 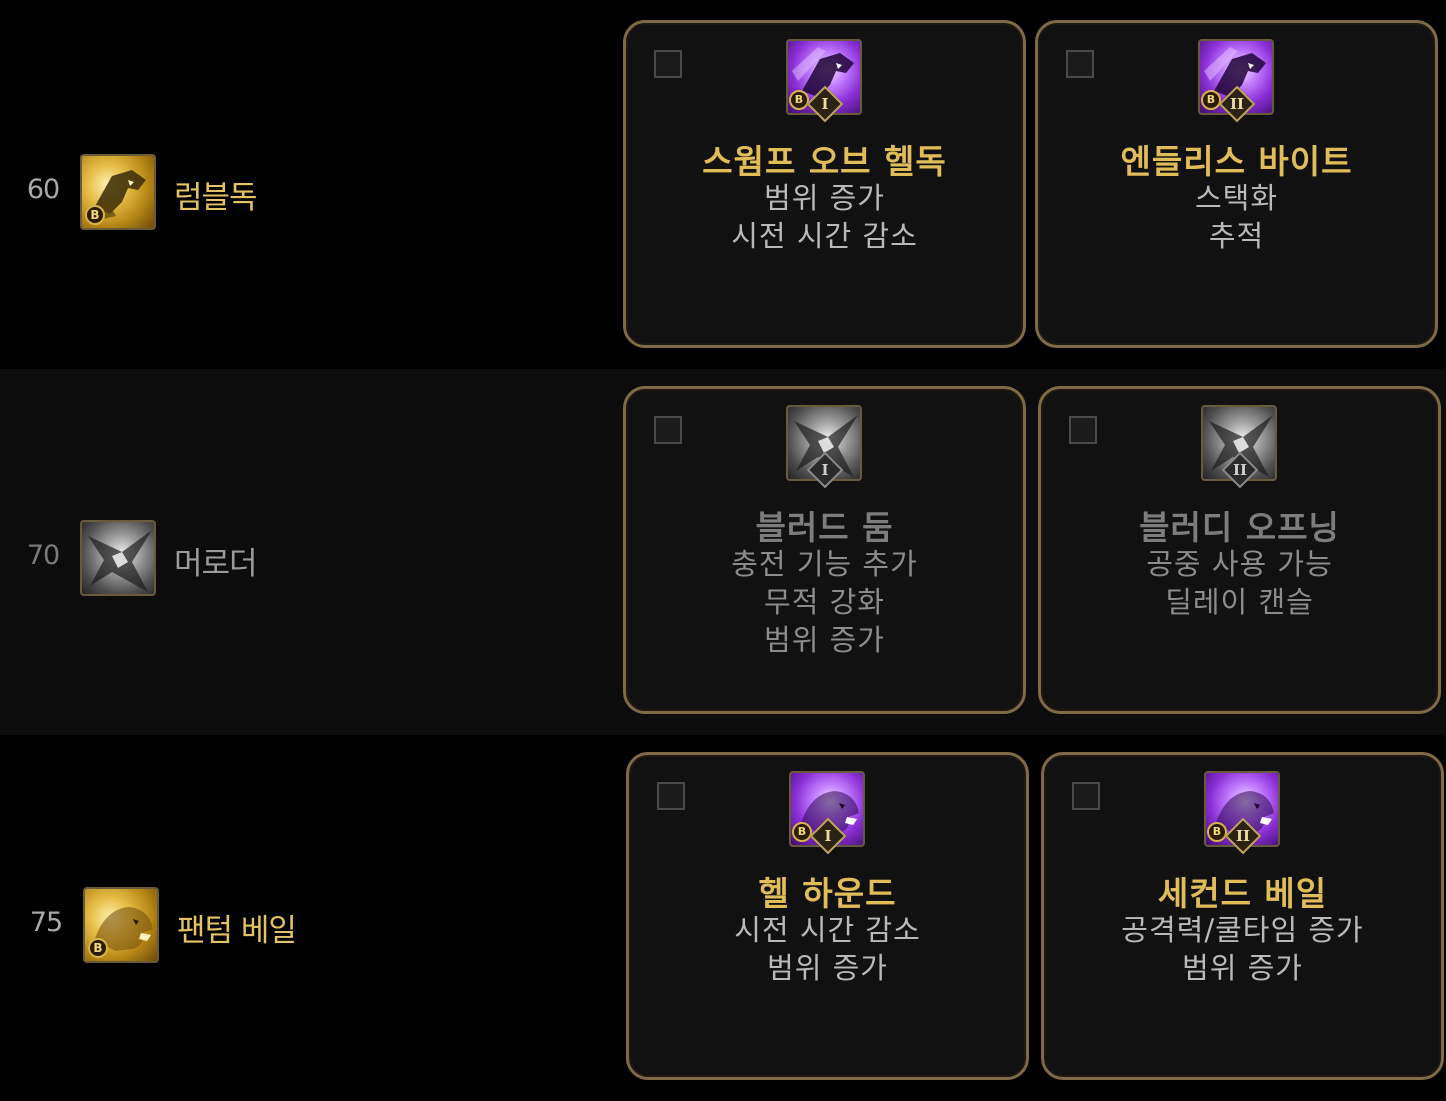 I want to click on level-label: 70, so click(x=43, y=555).